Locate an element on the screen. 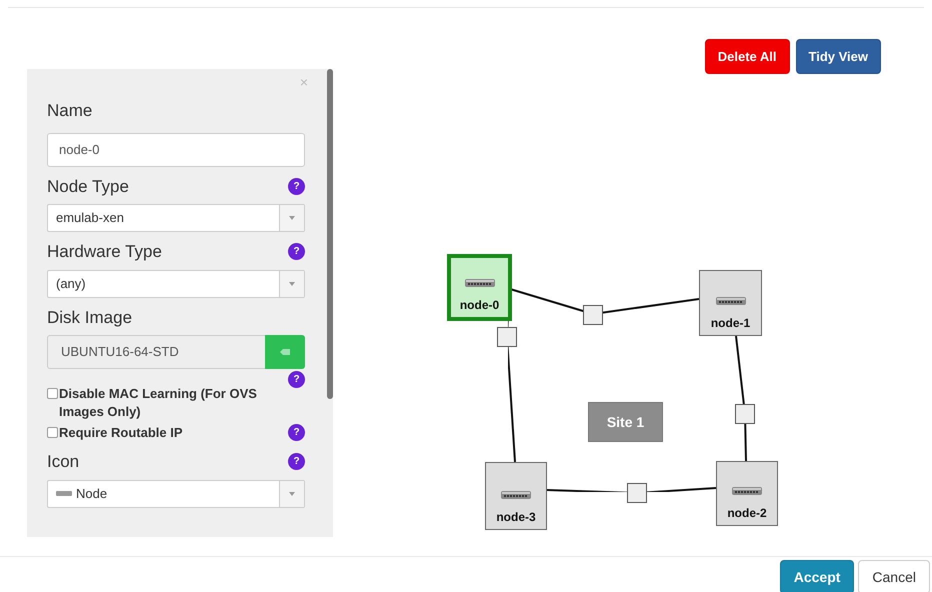 The height and width of the screenshot is (592, 932). node-box: node-0 is located at coordinates (479, 287).